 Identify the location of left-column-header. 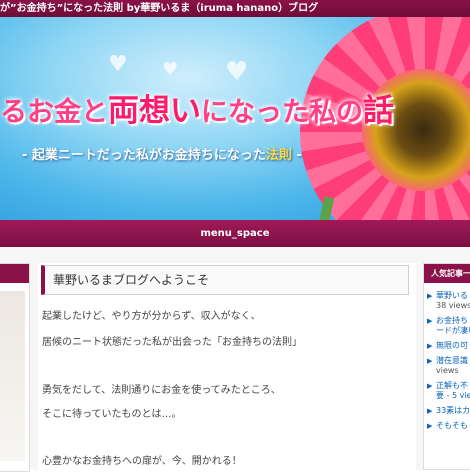
(14, 273).